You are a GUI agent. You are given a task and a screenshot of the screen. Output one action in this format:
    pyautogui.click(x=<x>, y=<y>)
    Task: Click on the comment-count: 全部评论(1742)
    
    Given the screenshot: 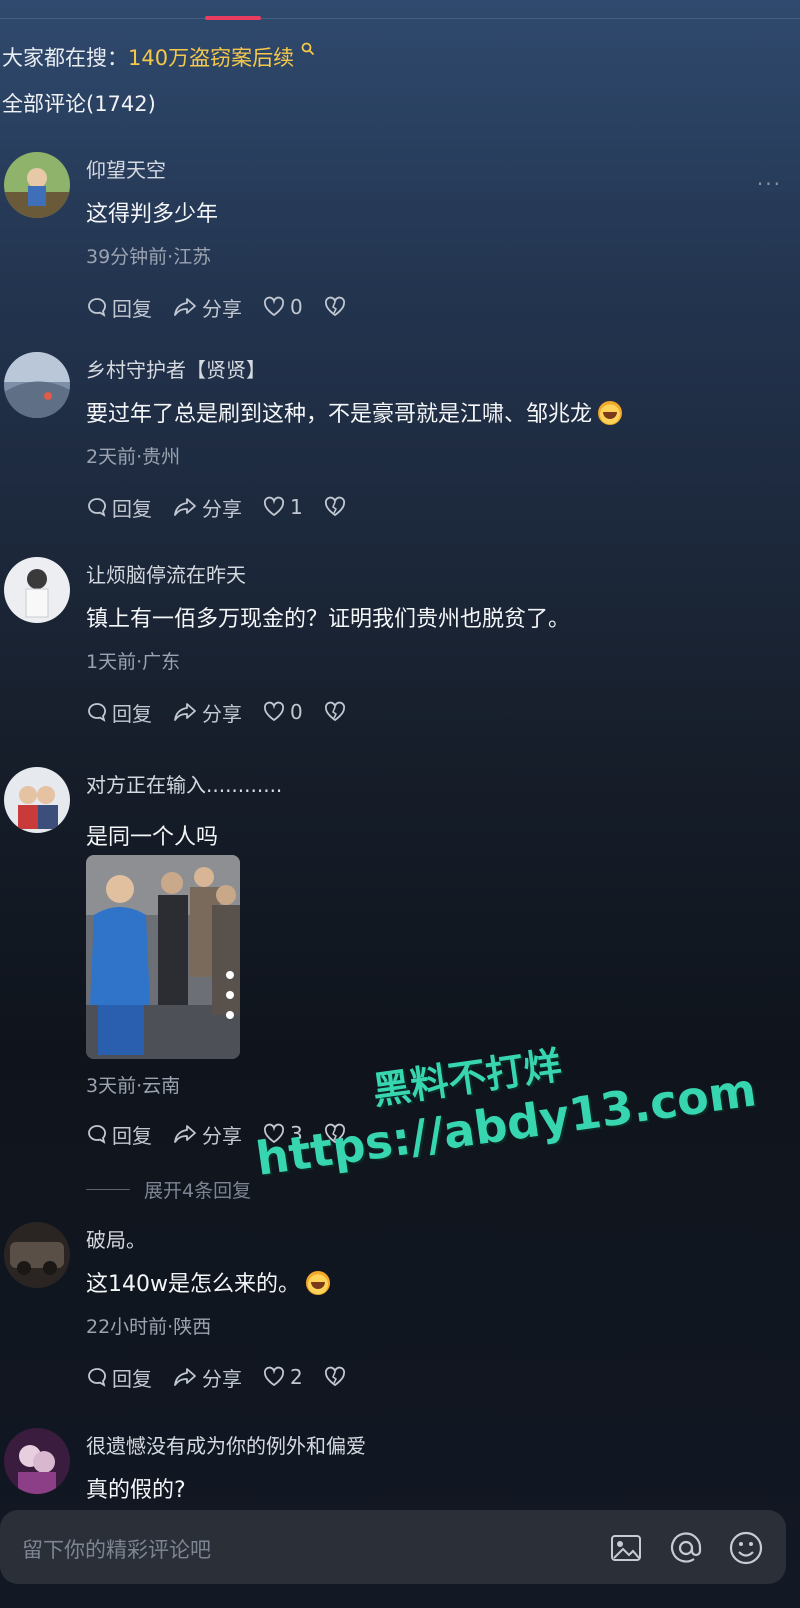 What is the action you would take?
    pyautogui.click(x=79, y=104)
    